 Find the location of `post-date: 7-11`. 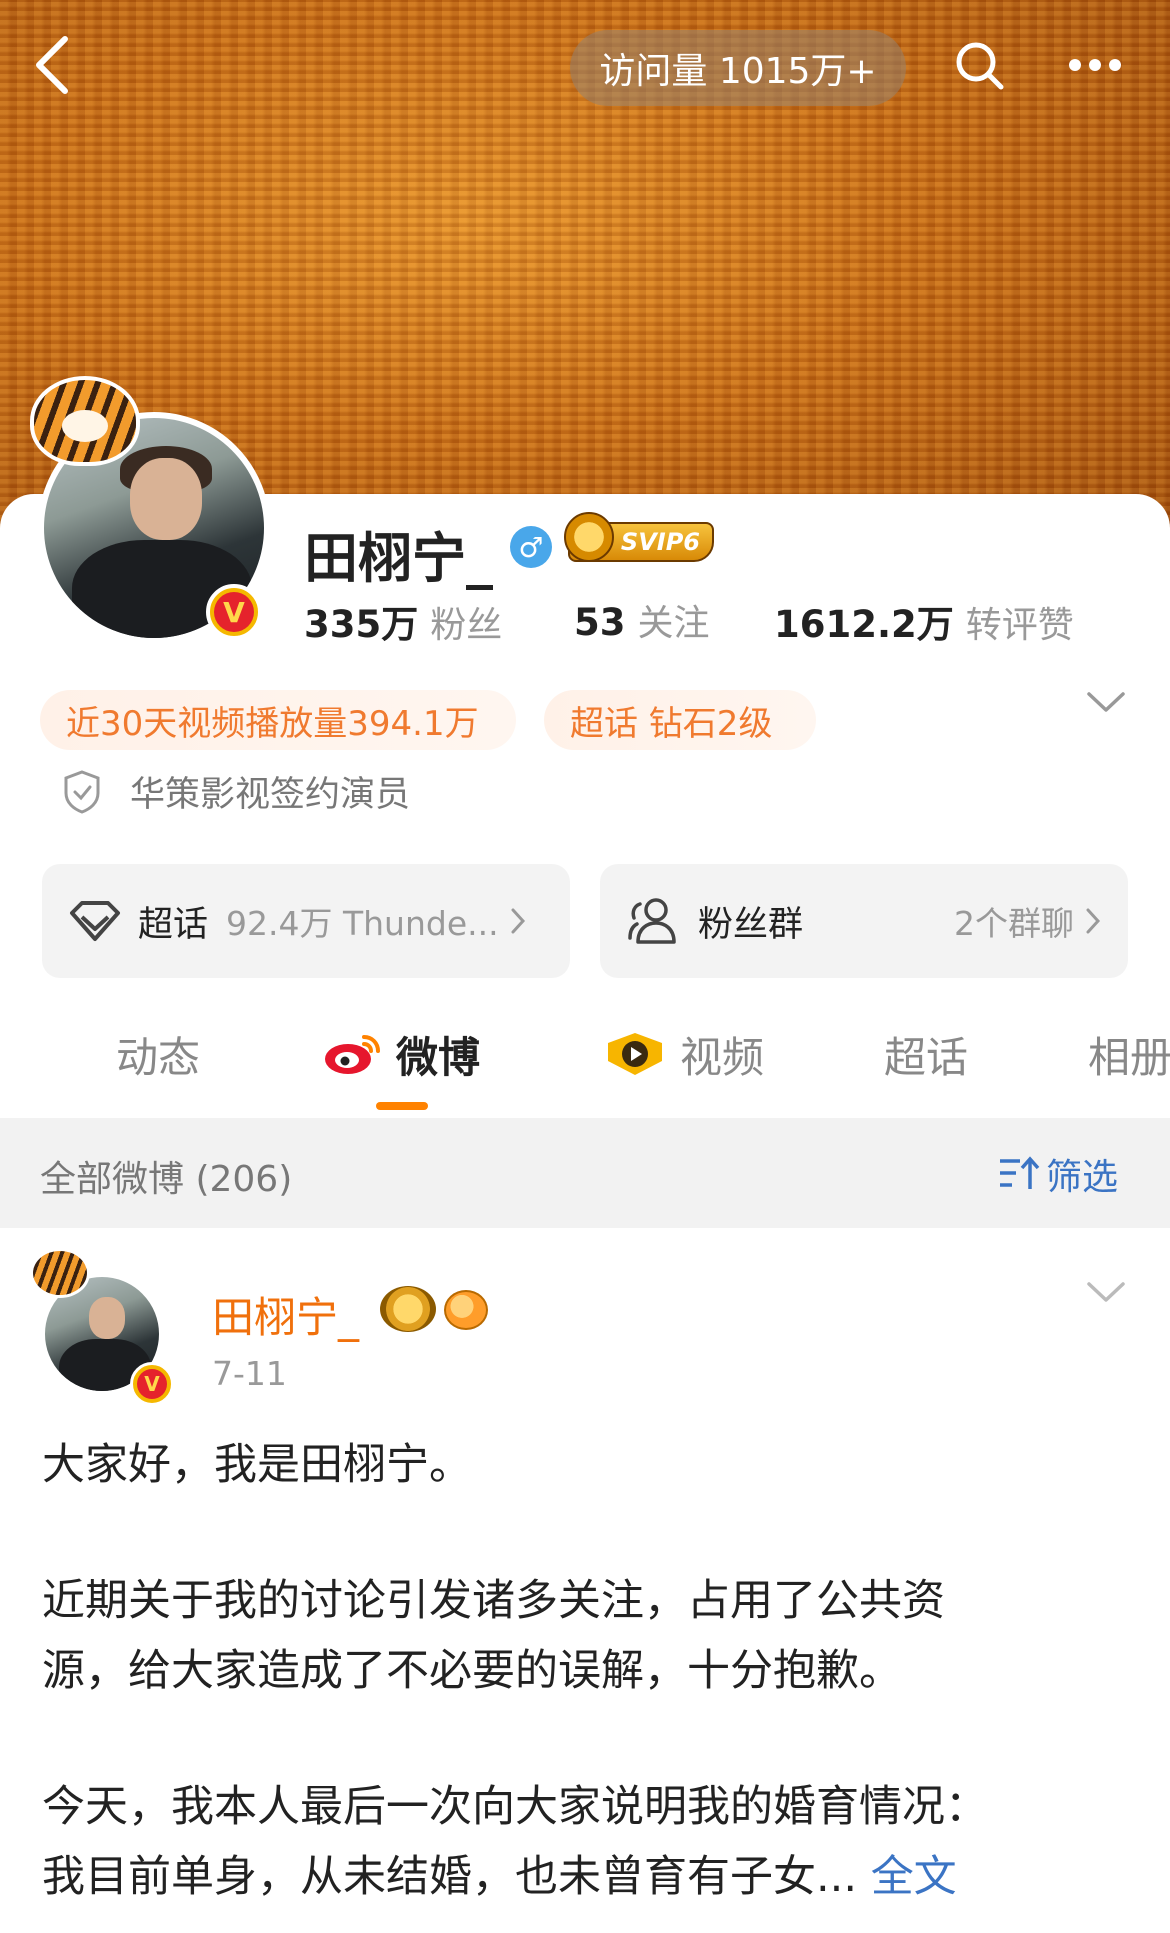

post-date: 7-11 is located at coordinates (249, 1373).